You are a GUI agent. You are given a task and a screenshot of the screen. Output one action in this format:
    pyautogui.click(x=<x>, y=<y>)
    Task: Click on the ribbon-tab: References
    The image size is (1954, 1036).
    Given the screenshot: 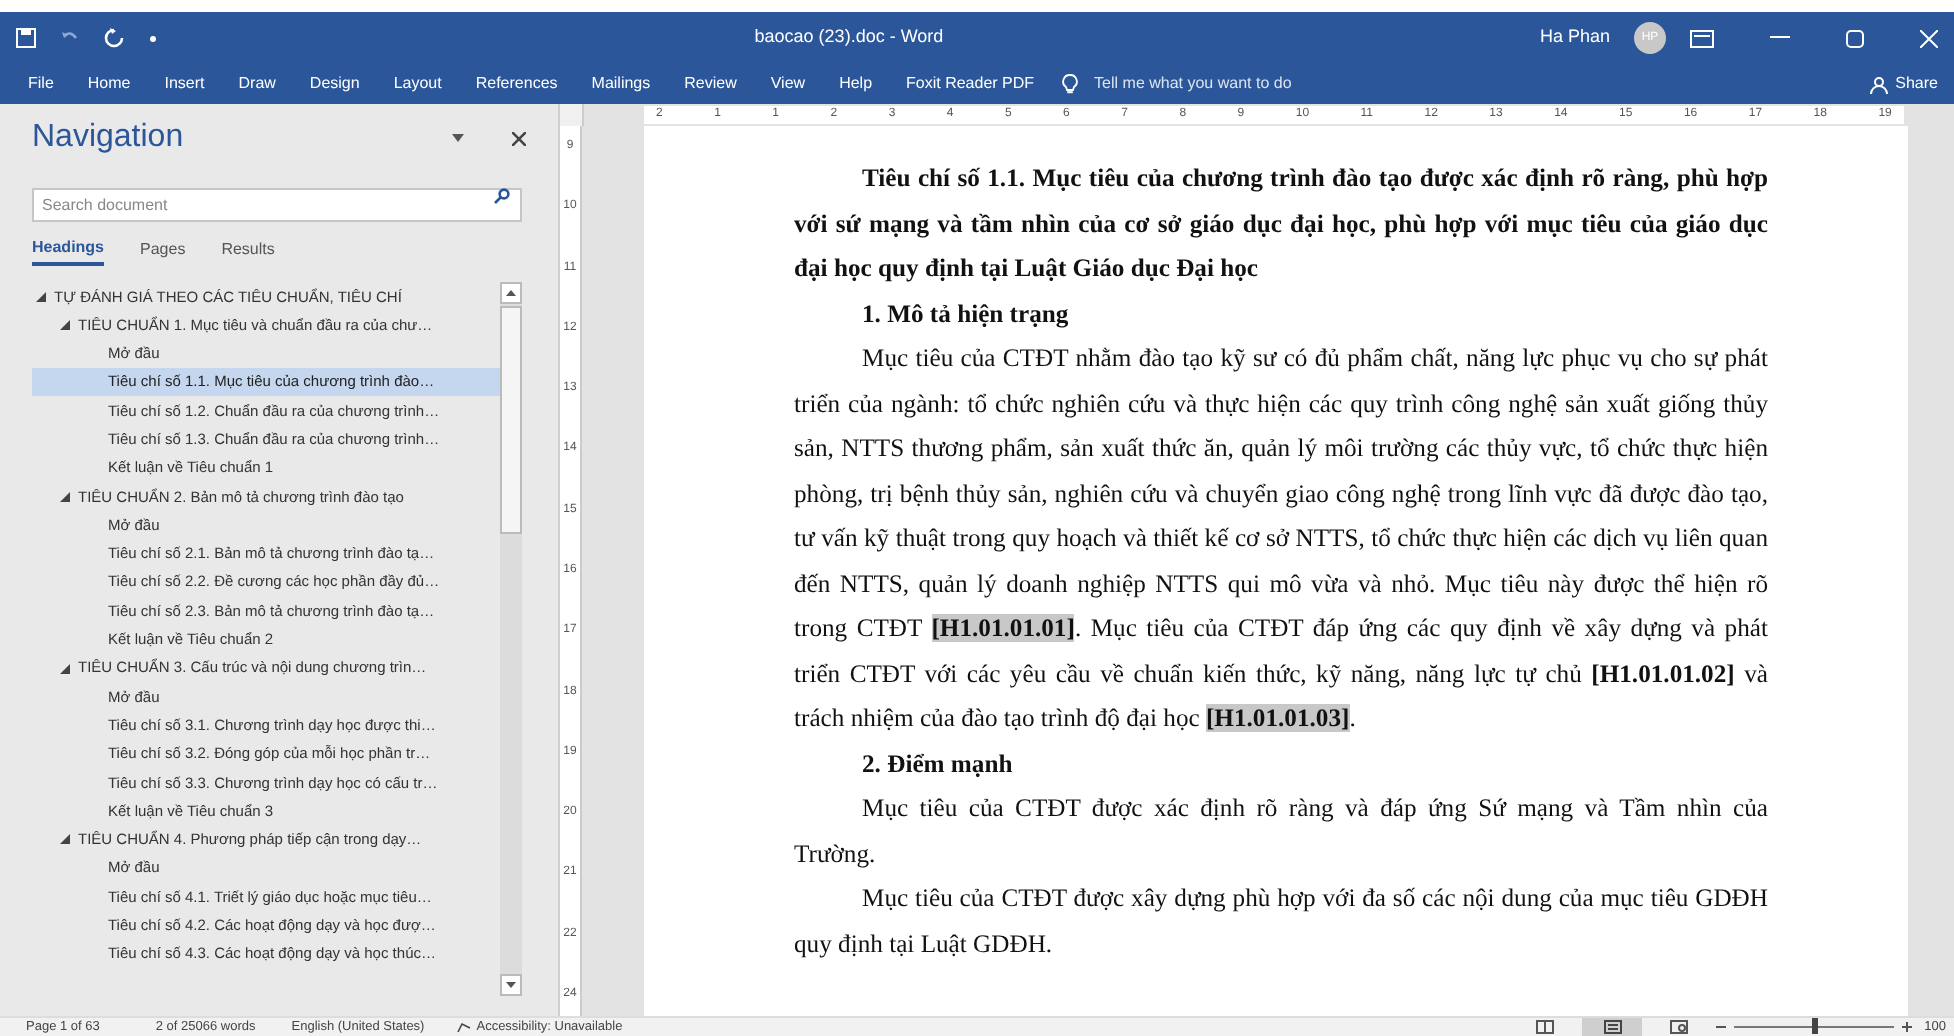 What is the action you would take?
    pyautogui.click(x=516, y=84)
    